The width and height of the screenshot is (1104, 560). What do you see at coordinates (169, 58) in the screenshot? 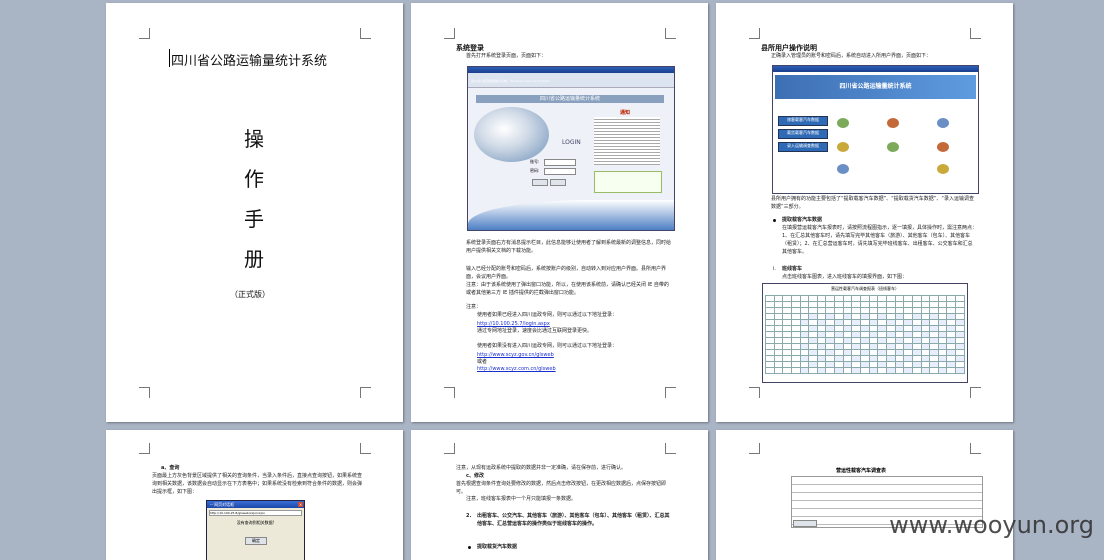
I see `text-cursor` at bounding box center [169, 58].